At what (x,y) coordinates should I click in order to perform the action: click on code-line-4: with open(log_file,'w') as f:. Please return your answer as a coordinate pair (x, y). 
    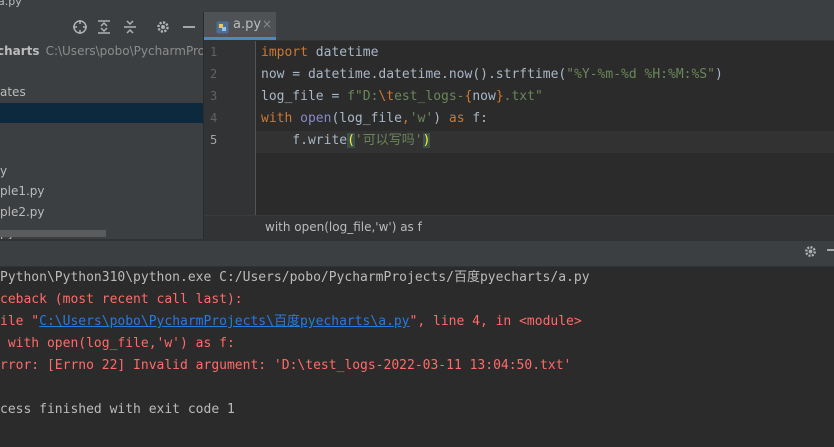
    Looking at the image, I should click on (374, 119).